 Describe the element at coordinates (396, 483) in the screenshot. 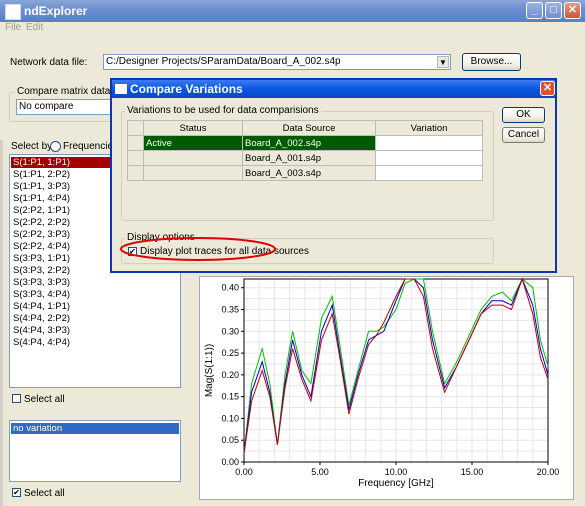

I see `x-axis-label: Frequency [GHz]` at that location.